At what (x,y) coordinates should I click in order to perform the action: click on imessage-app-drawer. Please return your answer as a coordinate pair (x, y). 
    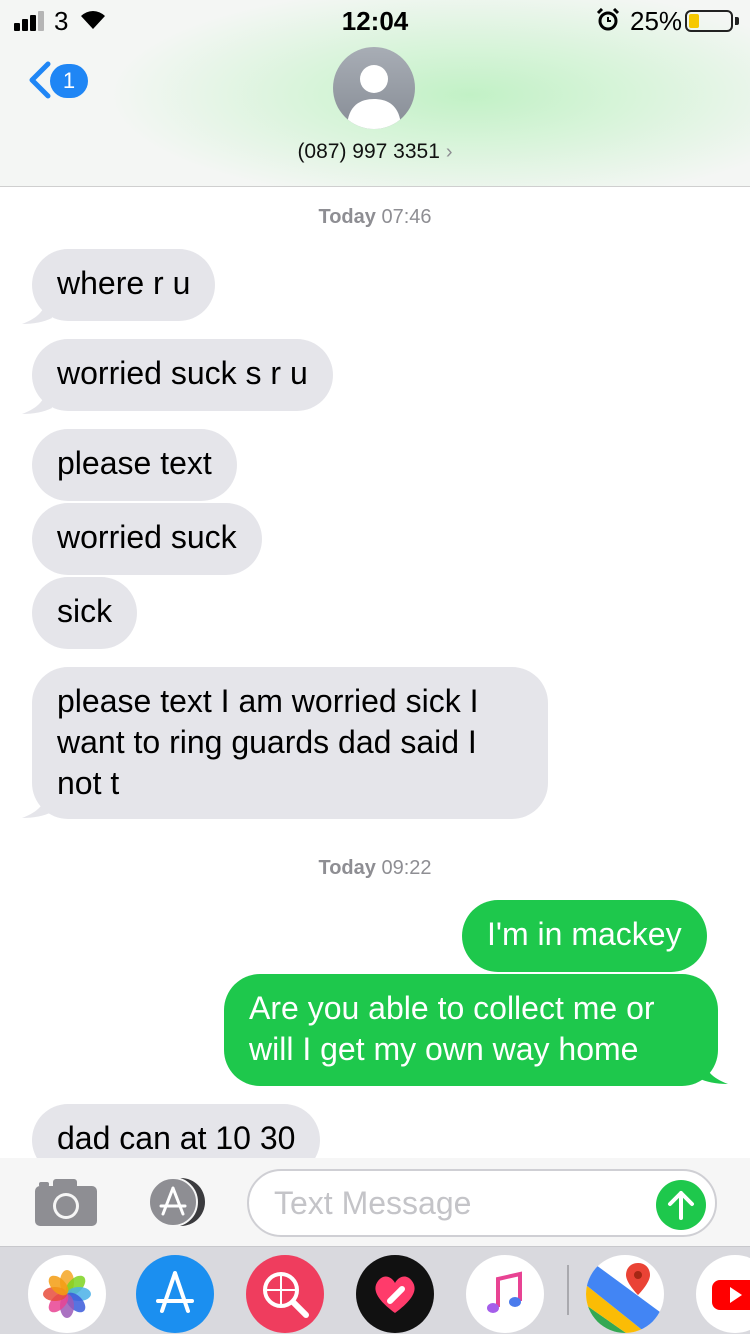
    Looking at the image, I should click on (375, 1290).